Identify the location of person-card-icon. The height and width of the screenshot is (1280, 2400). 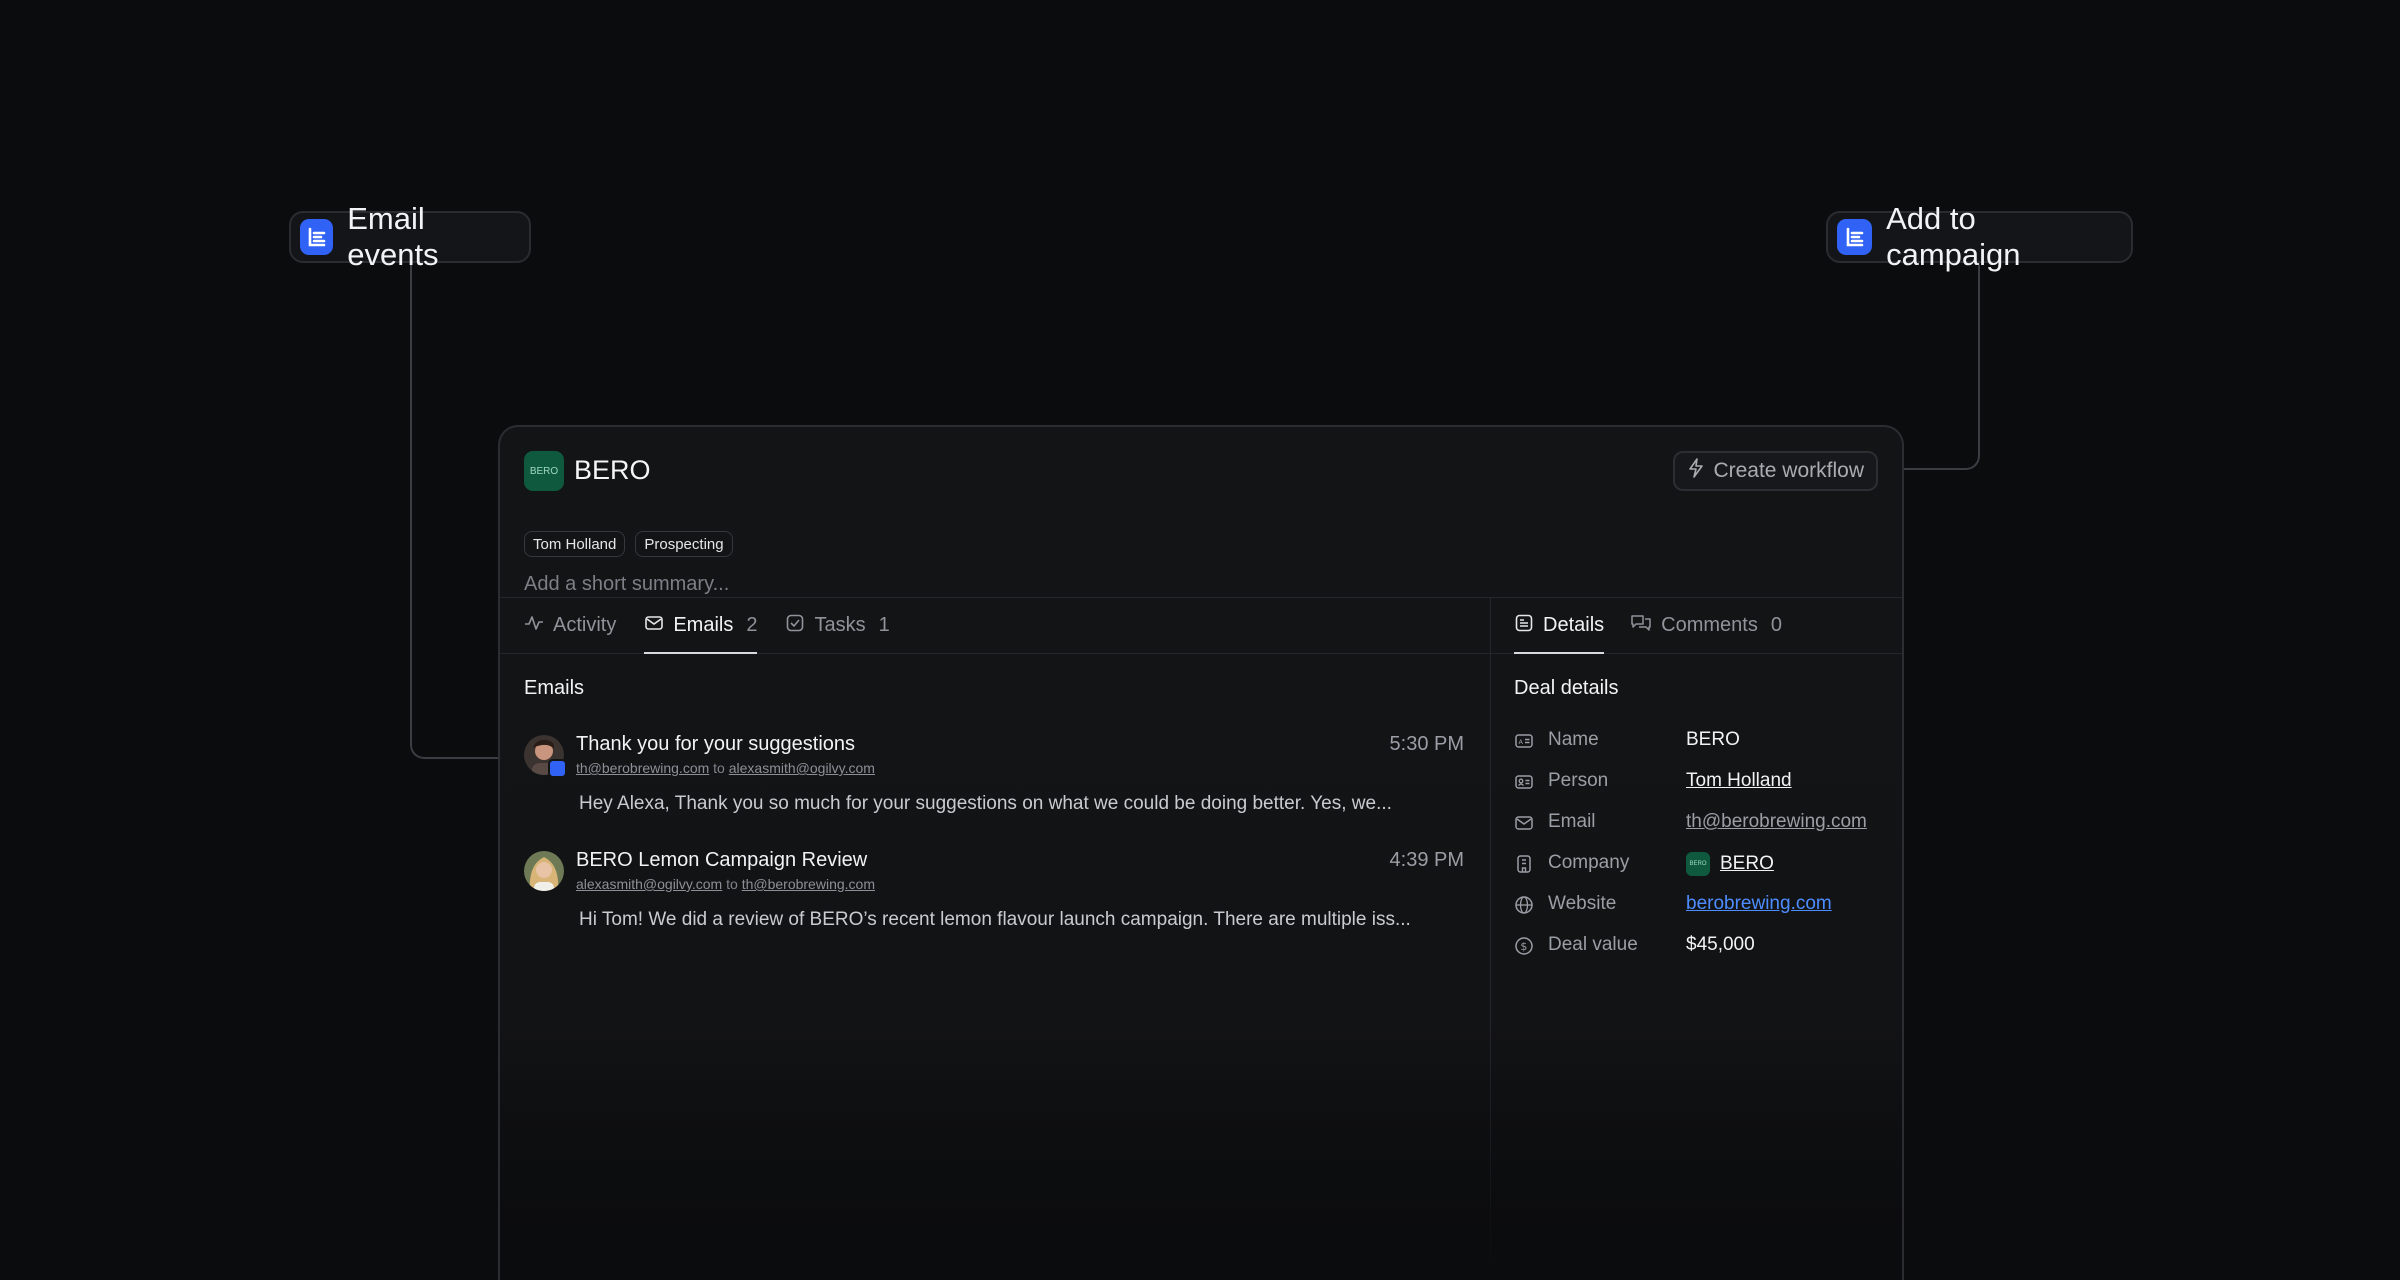
(1524, 782).